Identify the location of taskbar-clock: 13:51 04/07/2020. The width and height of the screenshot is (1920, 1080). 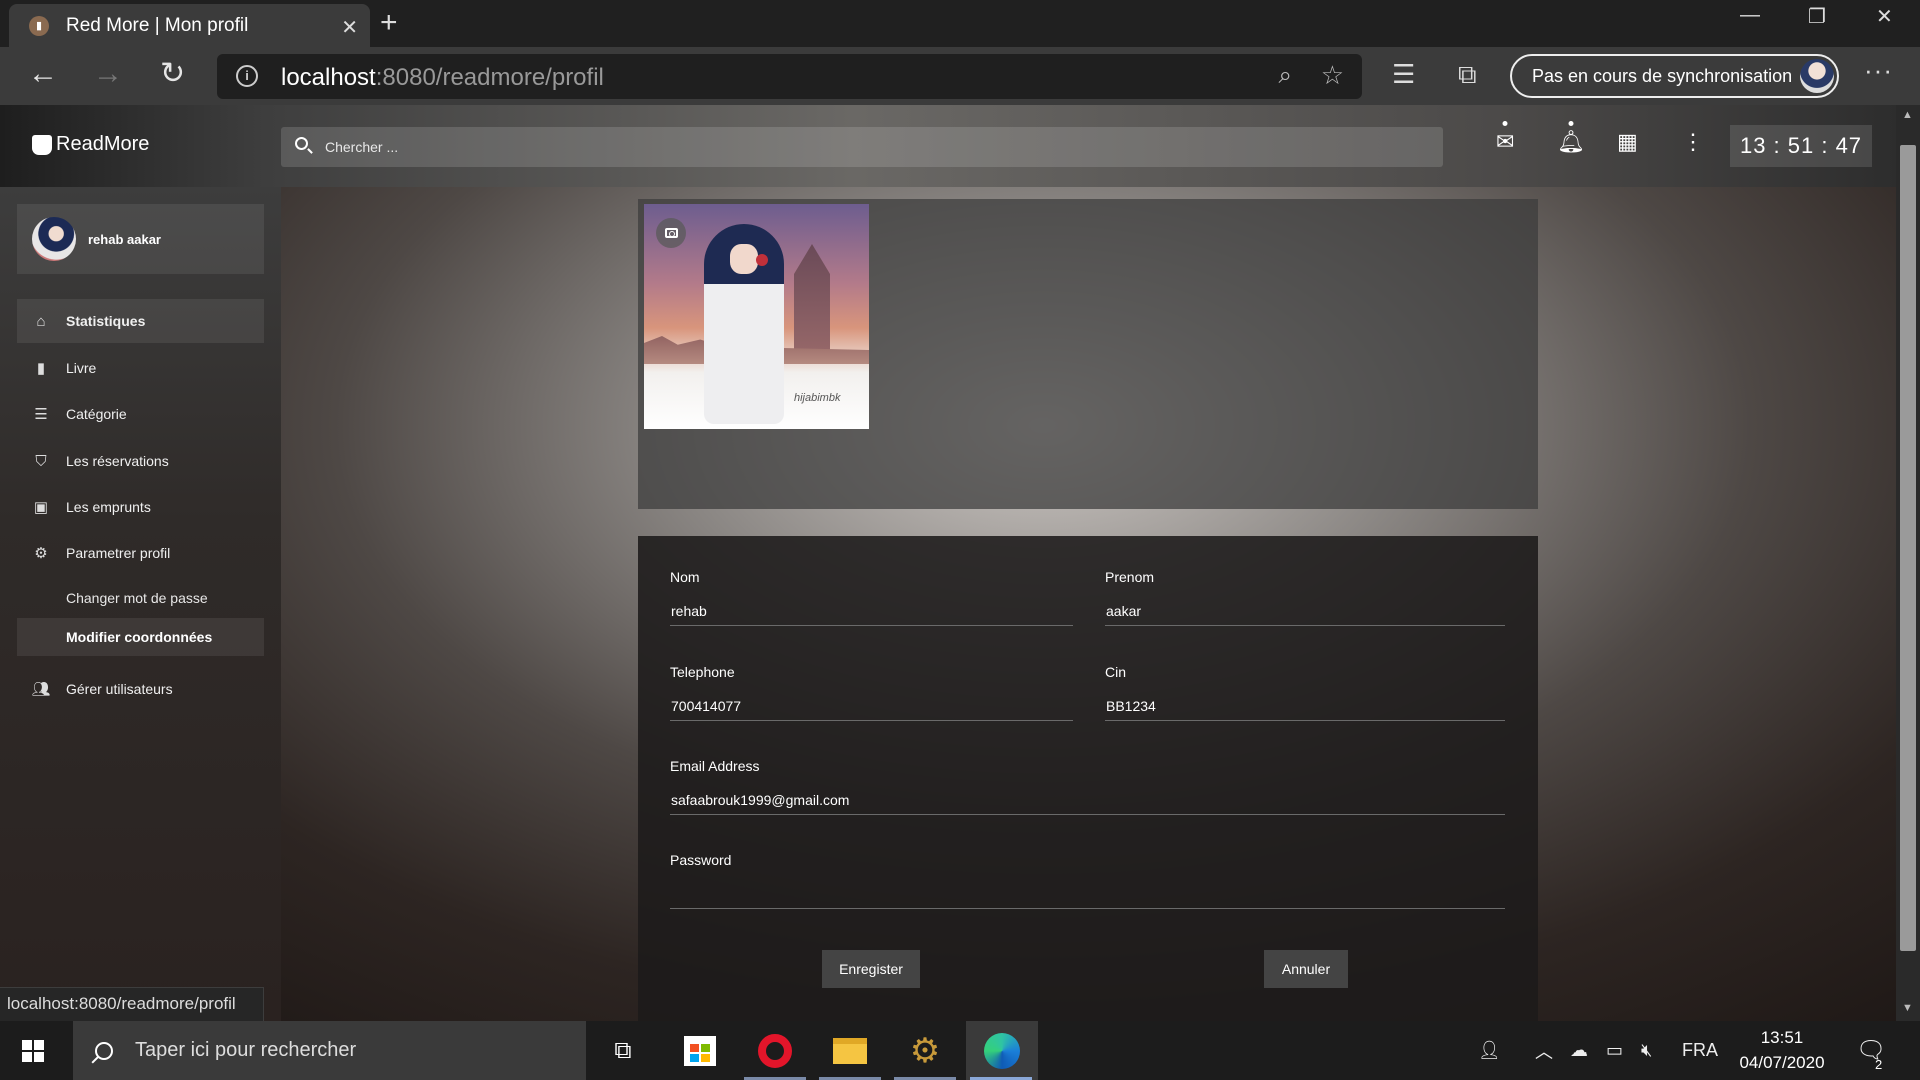
(1782, 1050).